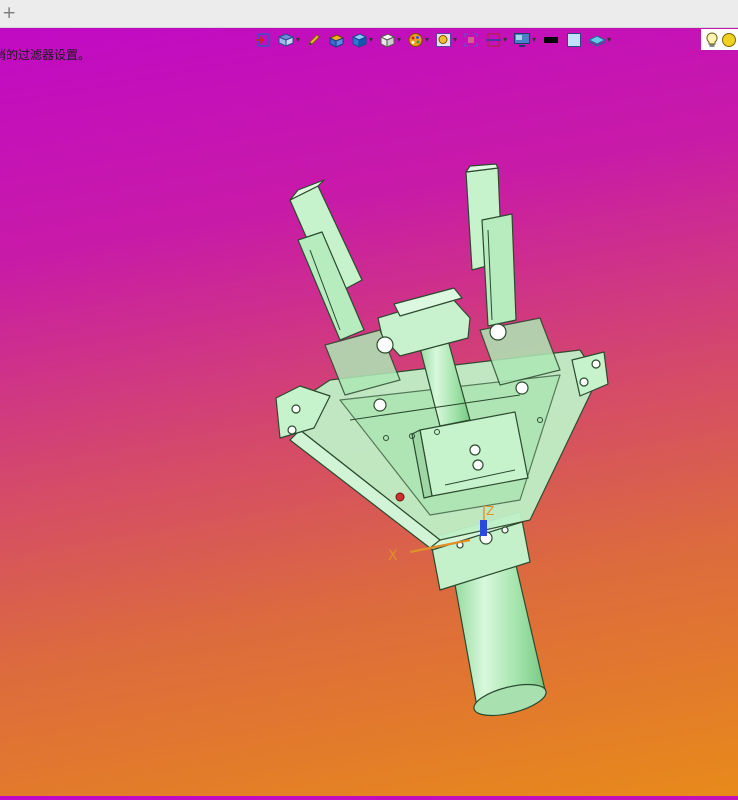 Image resolution: width=738 pixels, height=800 pixels. I want to click on z-axis-label: Z, so click(490, 511).